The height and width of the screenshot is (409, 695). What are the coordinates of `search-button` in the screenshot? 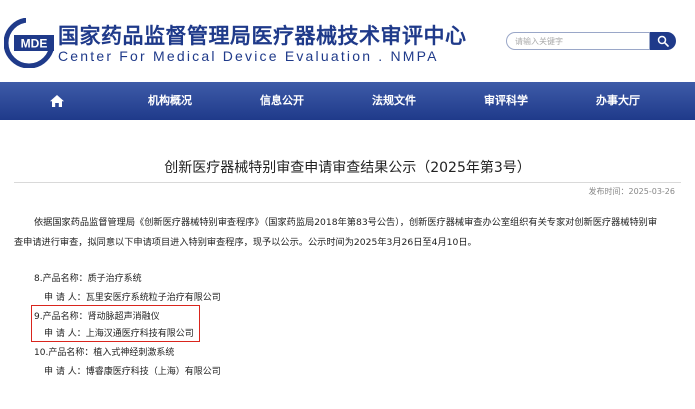 It's located at (663, 41).